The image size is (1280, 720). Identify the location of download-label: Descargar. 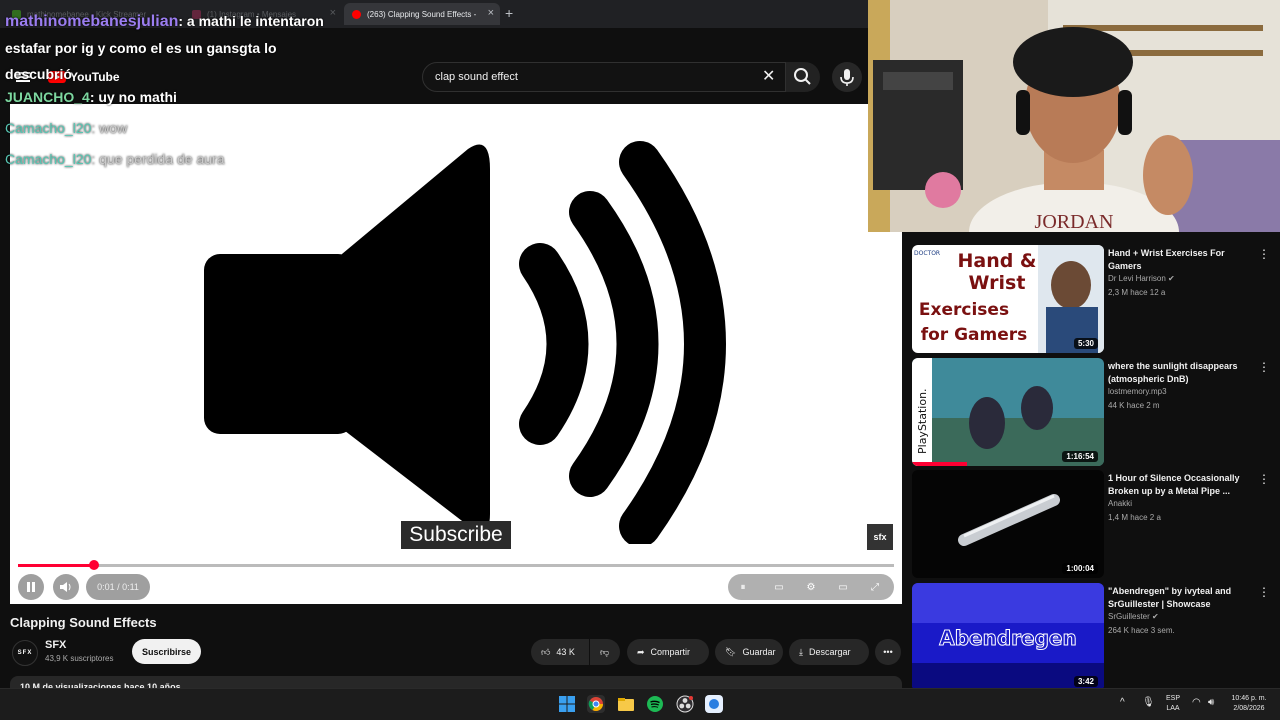
(829, 652).